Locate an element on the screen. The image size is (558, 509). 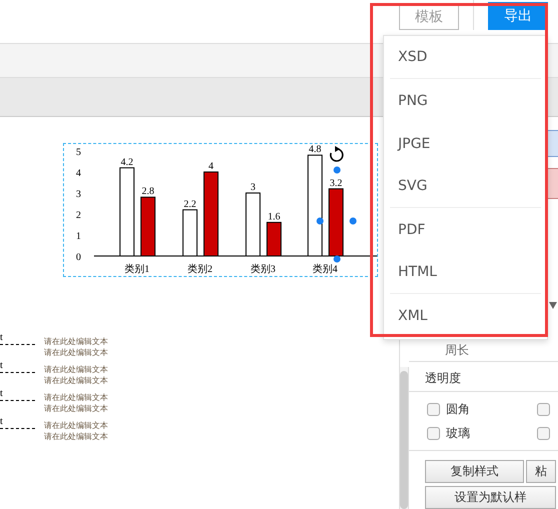
set-default-button: 设置为默认样 is located at coordinates (490, 497).